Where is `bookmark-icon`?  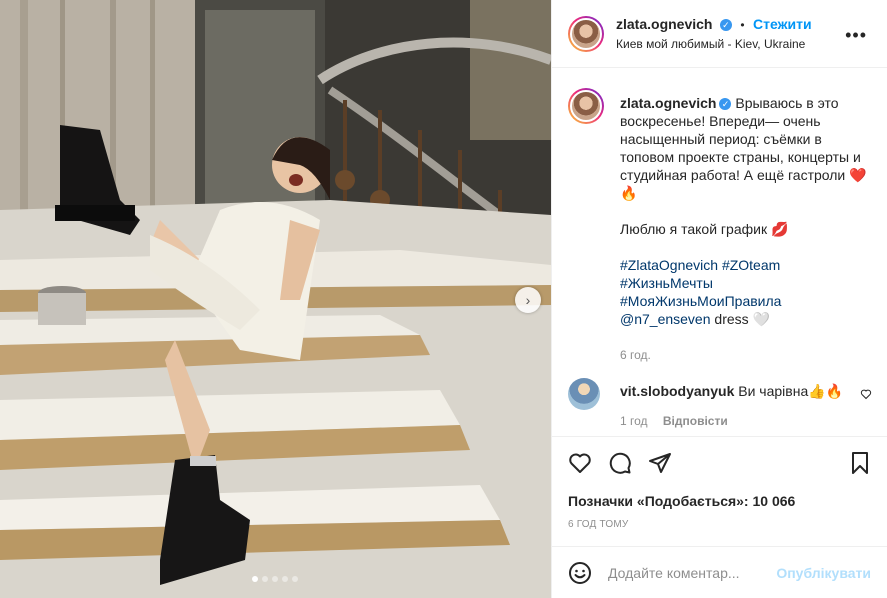
bookmark-icon is located at coordinates (860, 463).